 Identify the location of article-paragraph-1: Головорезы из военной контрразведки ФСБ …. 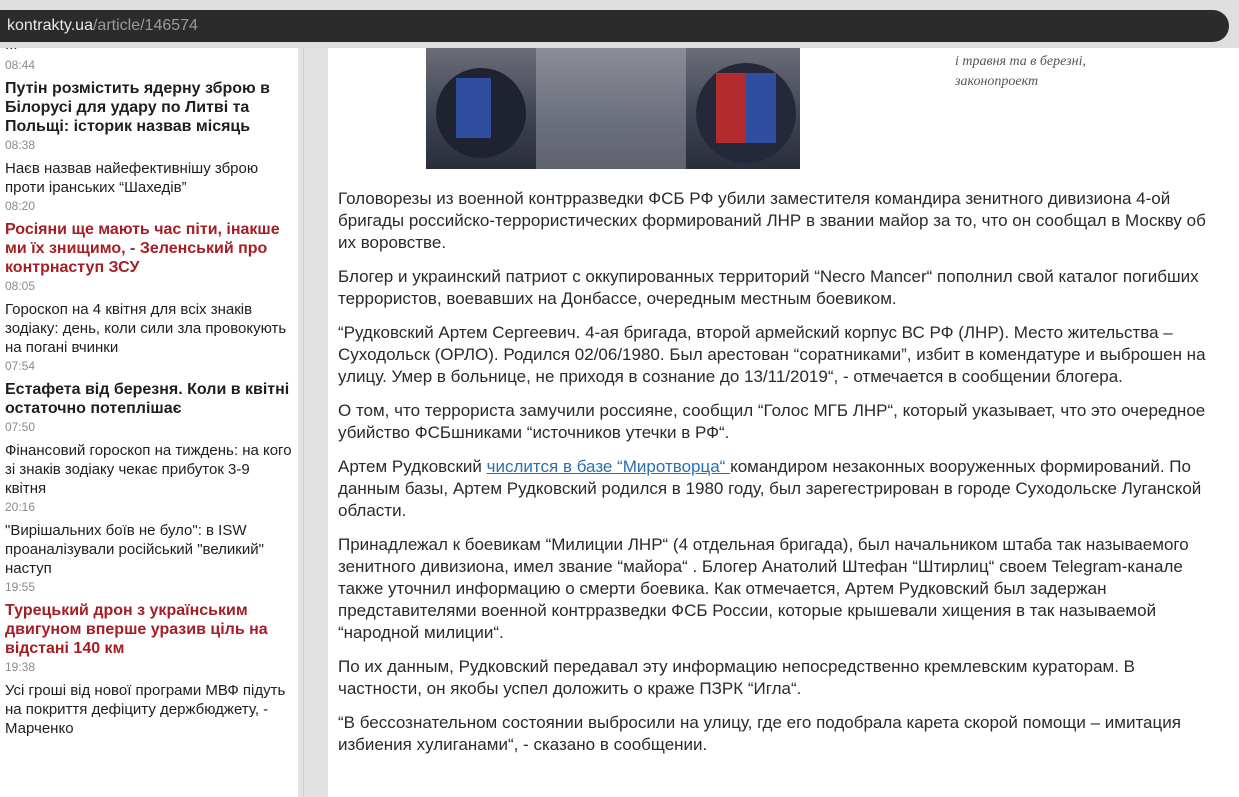
(772, 220).